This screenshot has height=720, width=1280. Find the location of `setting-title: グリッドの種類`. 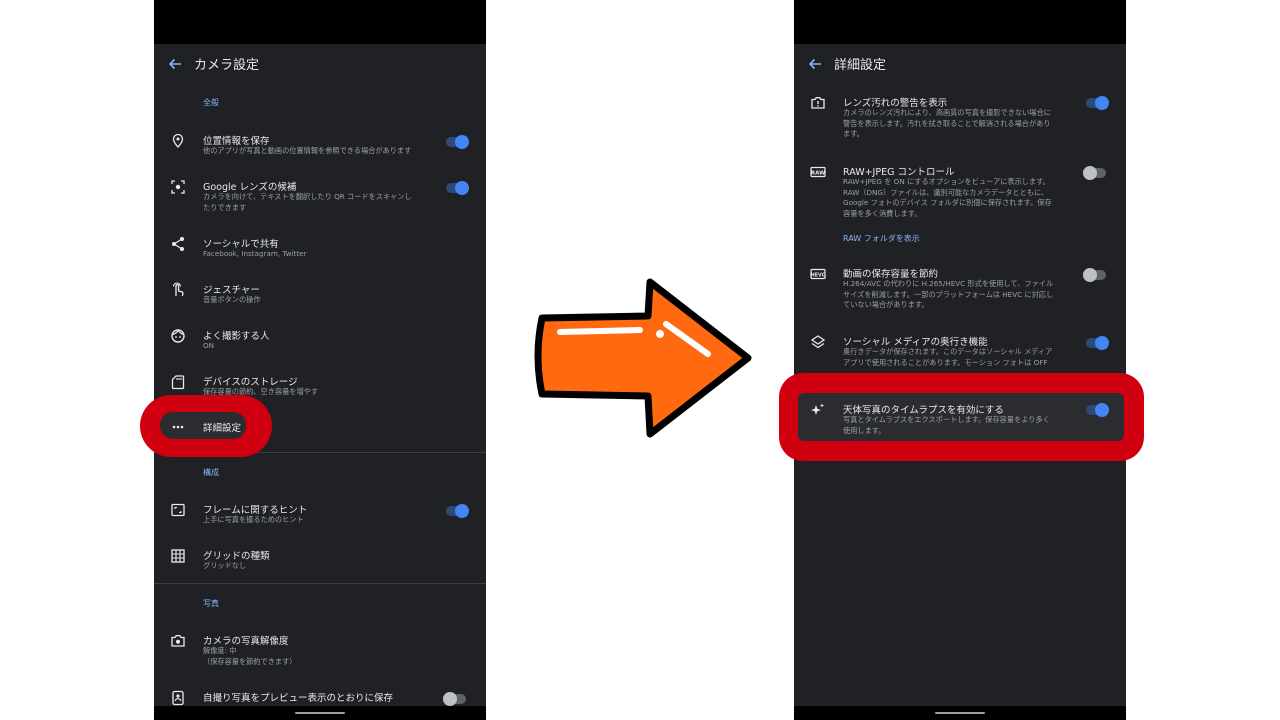

setting-title: グリッドの種類 is located at coordinates (236, 556).